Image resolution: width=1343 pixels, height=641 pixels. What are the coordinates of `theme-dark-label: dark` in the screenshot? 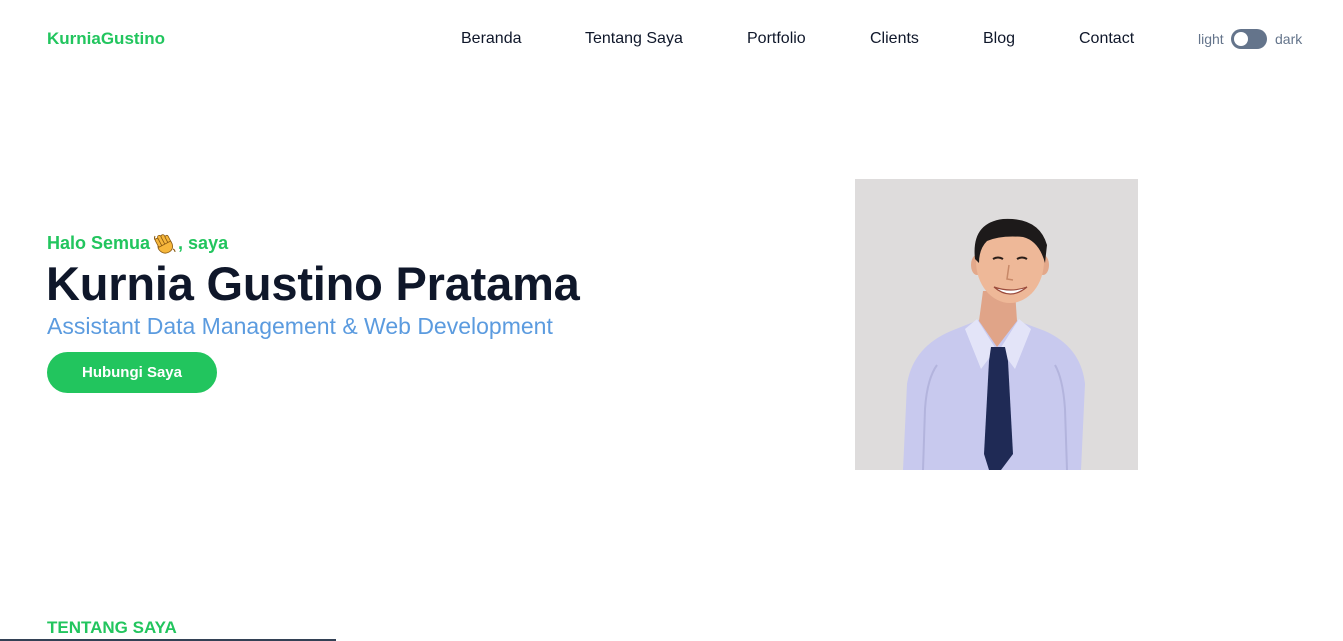 It's located at (1289, 39).